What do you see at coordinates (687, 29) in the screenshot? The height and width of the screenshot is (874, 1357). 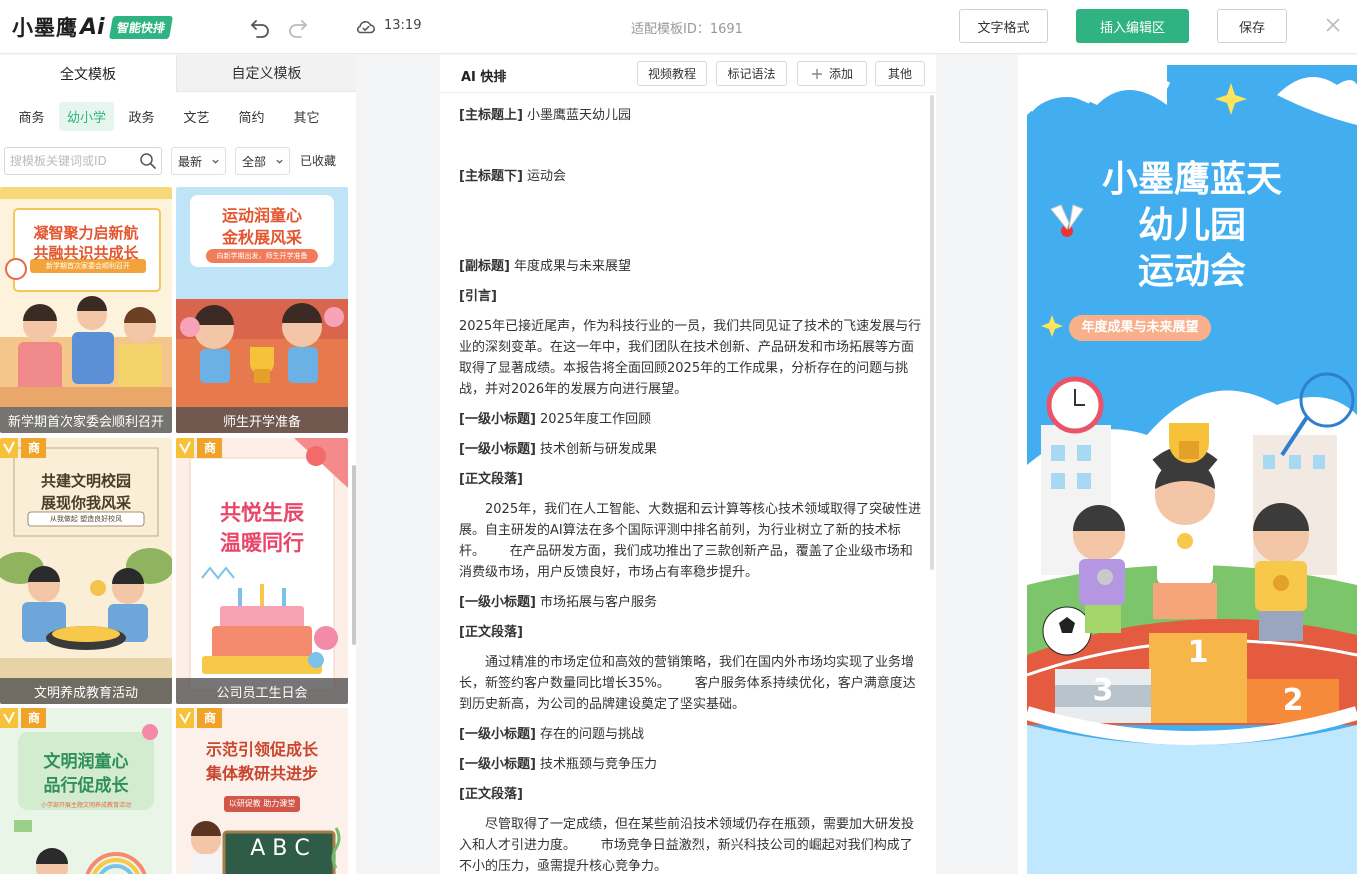 I see `template-id: 适配模板ID：1691` at bounding box center [687, 29].